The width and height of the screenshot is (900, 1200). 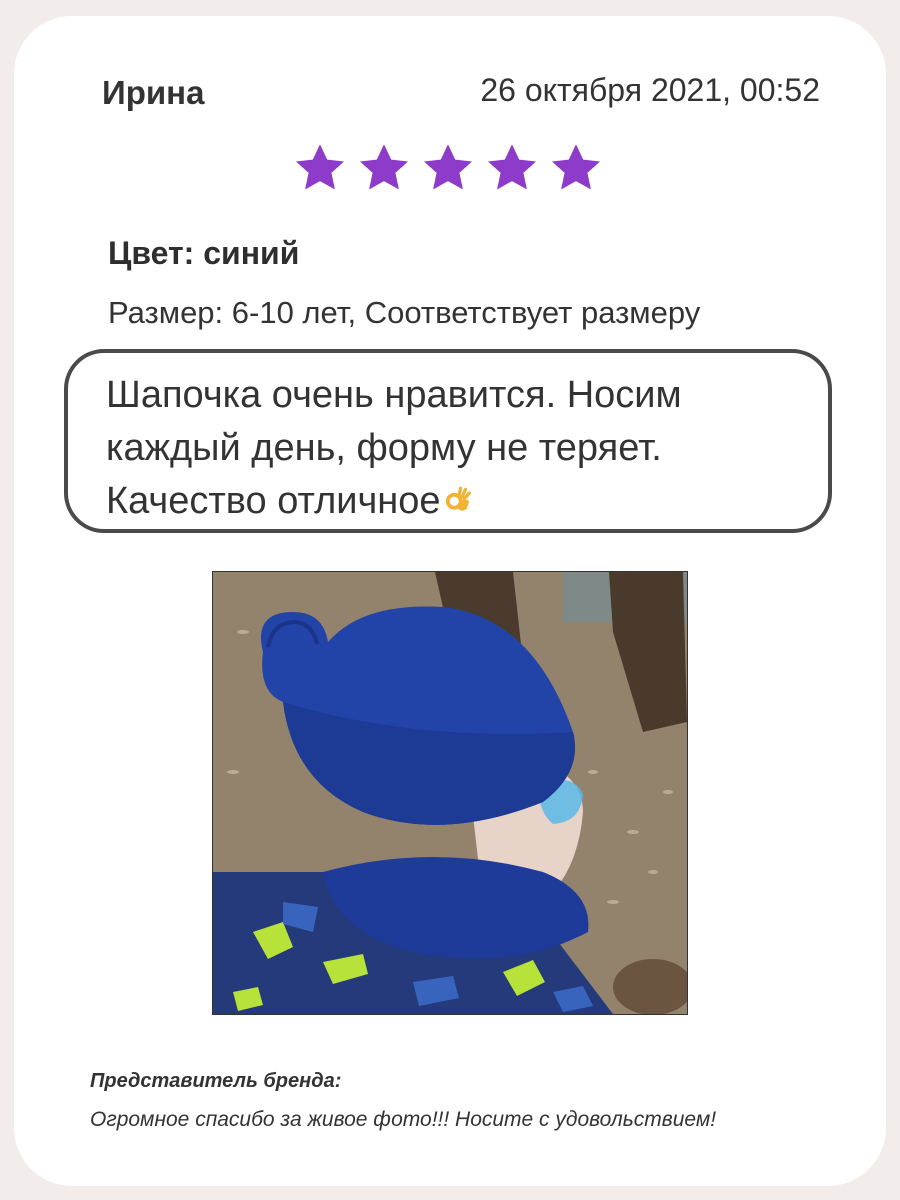 I want to click on ok-hand-emoji-icon, so click(x=458, y=498).